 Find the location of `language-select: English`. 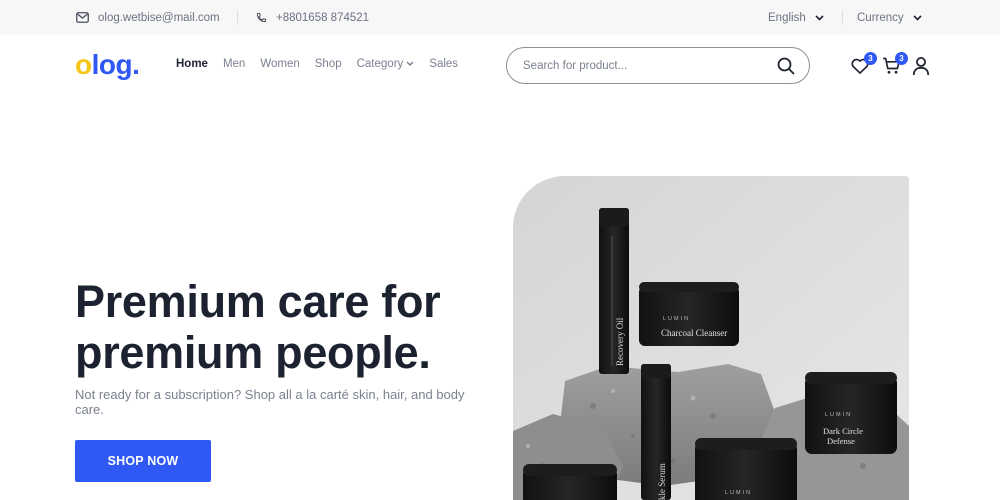

language-select: English is located at coordinates (796, 17).